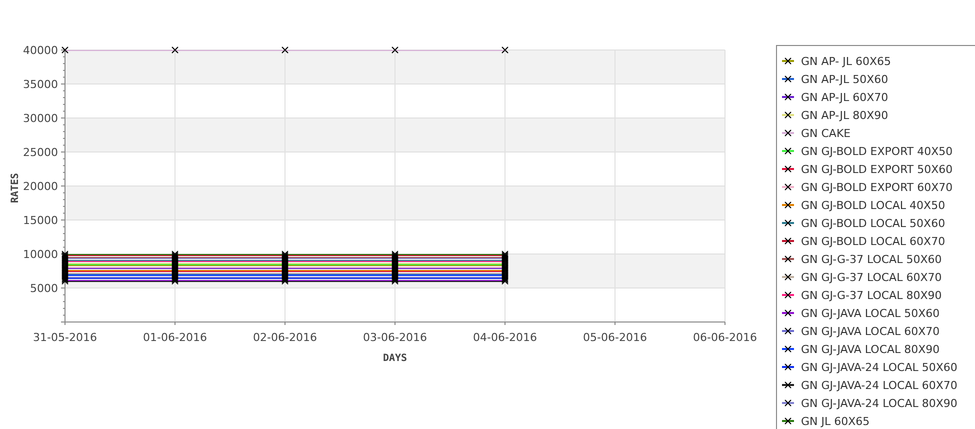 The height and width of the screenshot is (429, 975). What do you see at coordinates (15, 188) in the screenshot?
I see `y-axis-title: RATES` at bounding box center [15, 188].